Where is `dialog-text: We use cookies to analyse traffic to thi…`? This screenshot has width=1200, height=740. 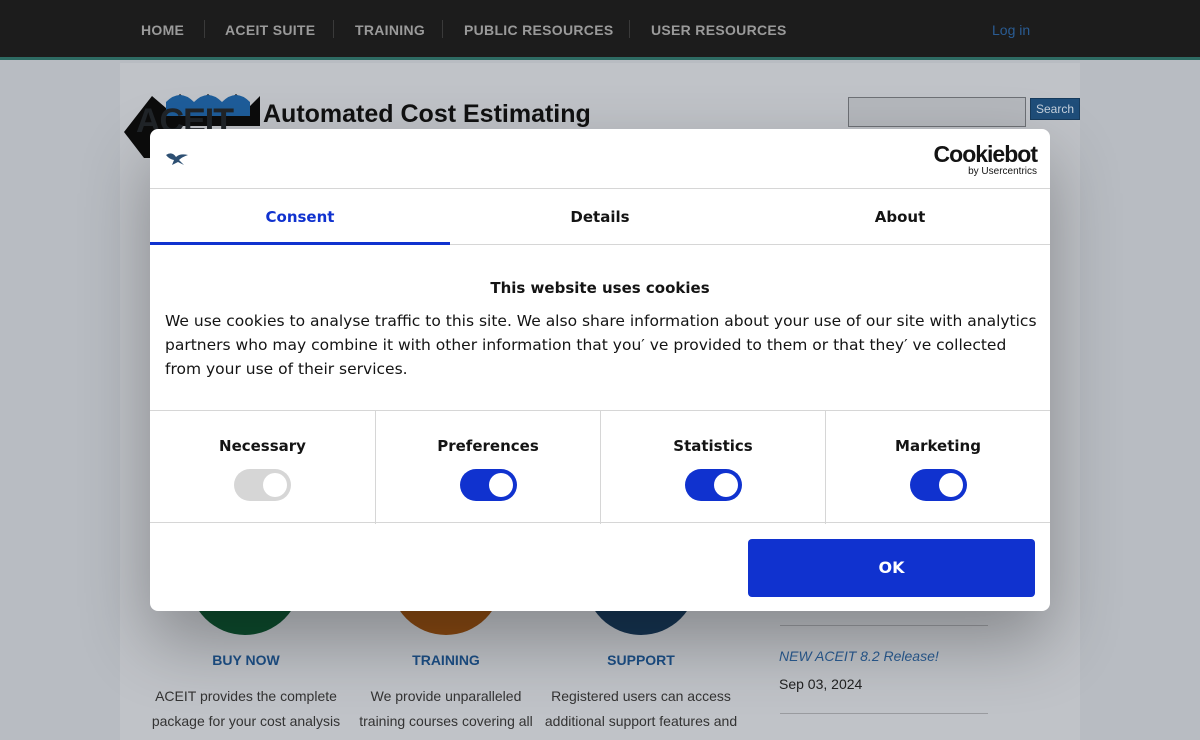 dialog-text: We use cookies to analyse traffic to thi… is located at coordinates (601, 345).